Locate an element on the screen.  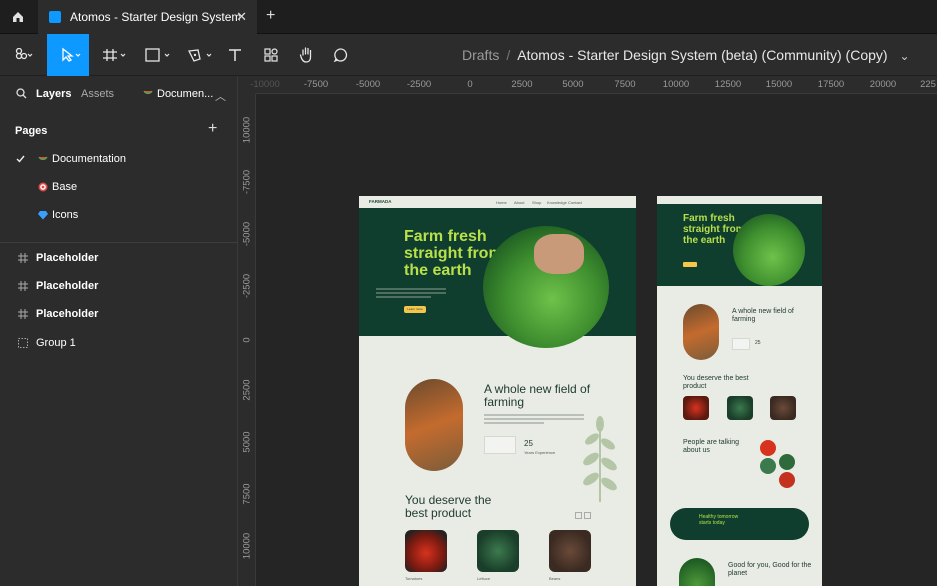
frame-tool-button is located at coordinates (114, 55).